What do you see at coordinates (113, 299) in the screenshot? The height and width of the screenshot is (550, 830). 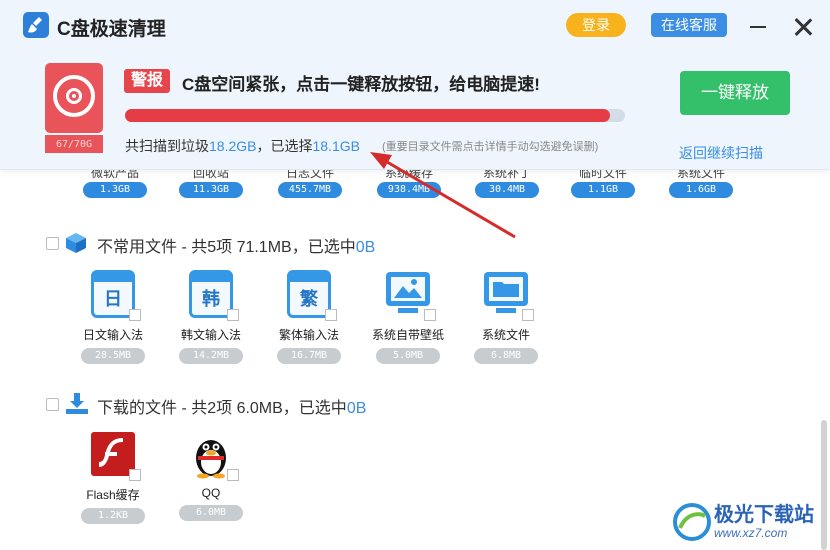 I see `japanese-ime-glyph: 日` at bounding box center [113, 299].